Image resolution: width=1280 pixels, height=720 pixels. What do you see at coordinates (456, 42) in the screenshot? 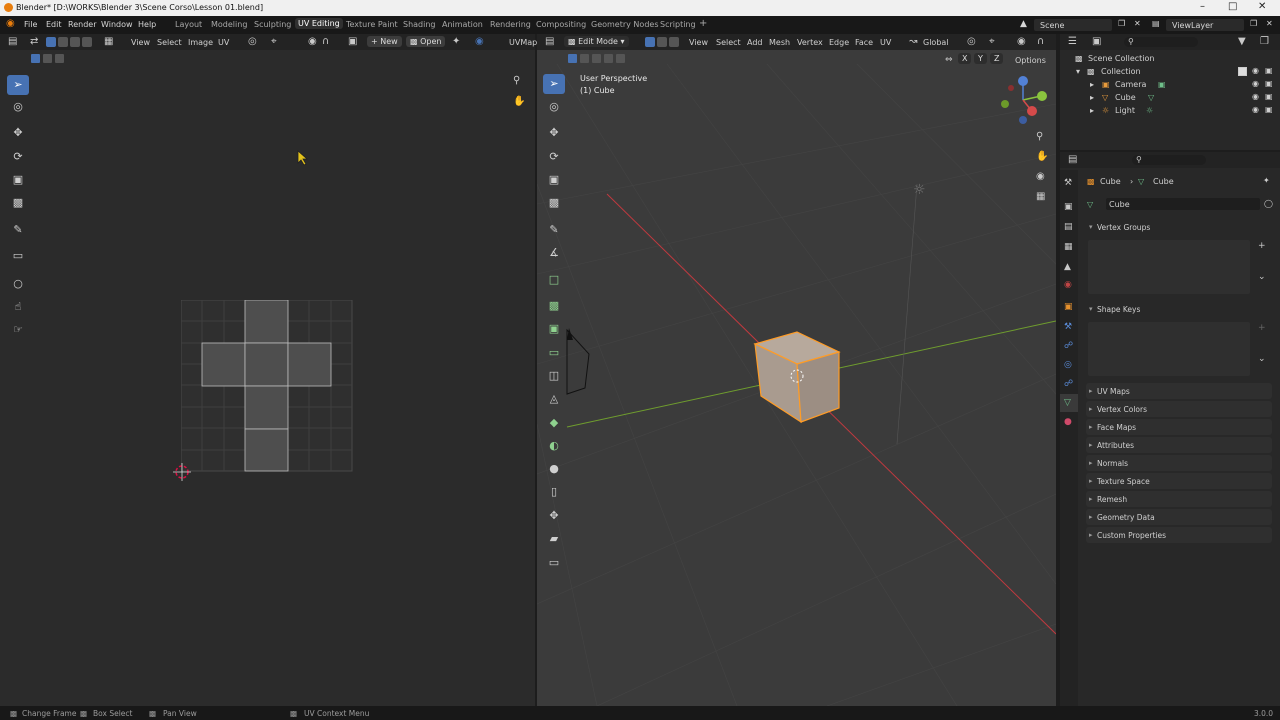
I see `pin-icon: ✦` at bounding box center [456, 42].